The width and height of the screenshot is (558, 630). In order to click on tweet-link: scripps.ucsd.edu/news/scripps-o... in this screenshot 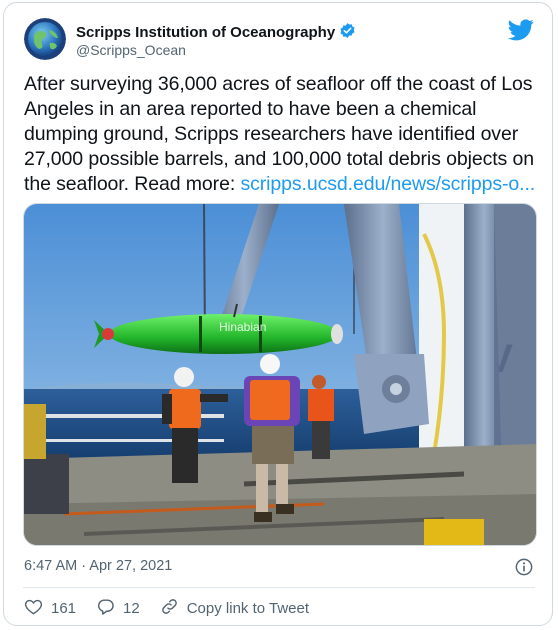, I will do `click(387, 184)`.